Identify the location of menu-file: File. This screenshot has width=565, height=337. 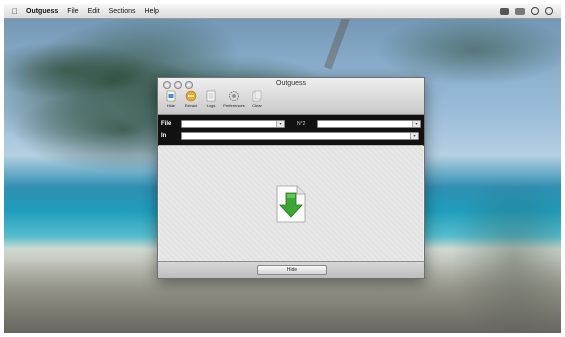
(72, 11).